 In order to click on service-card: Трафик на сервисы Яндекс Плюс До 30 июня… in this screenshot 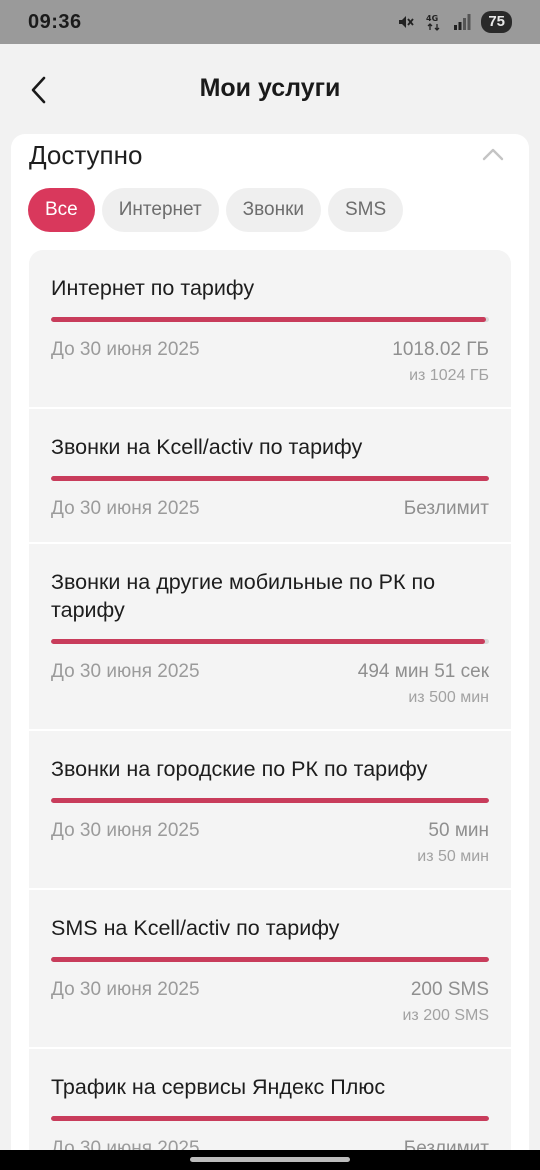, I will do `click(270, 1099)`.